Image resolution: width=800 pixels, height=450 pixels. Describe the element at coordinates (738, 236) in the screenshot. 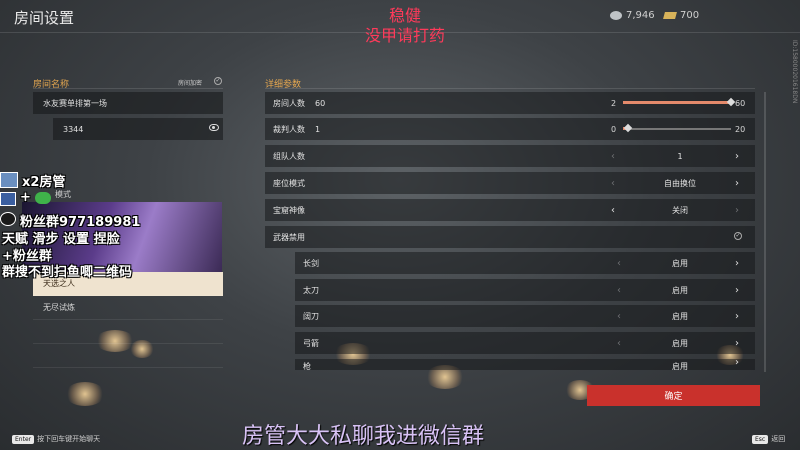

I see `expand-check-icon: ✓` at that location.